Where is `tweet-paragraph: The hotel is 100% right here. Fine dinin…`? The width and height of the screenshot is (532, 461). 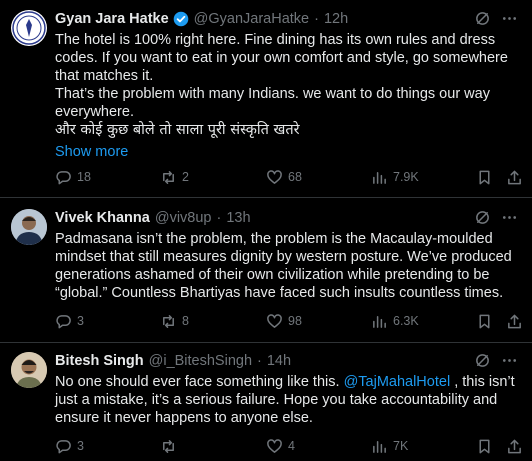 tweet-paragraph: The hotel is 100% right here. Fine dinin… is located at coordinates (281, 58).